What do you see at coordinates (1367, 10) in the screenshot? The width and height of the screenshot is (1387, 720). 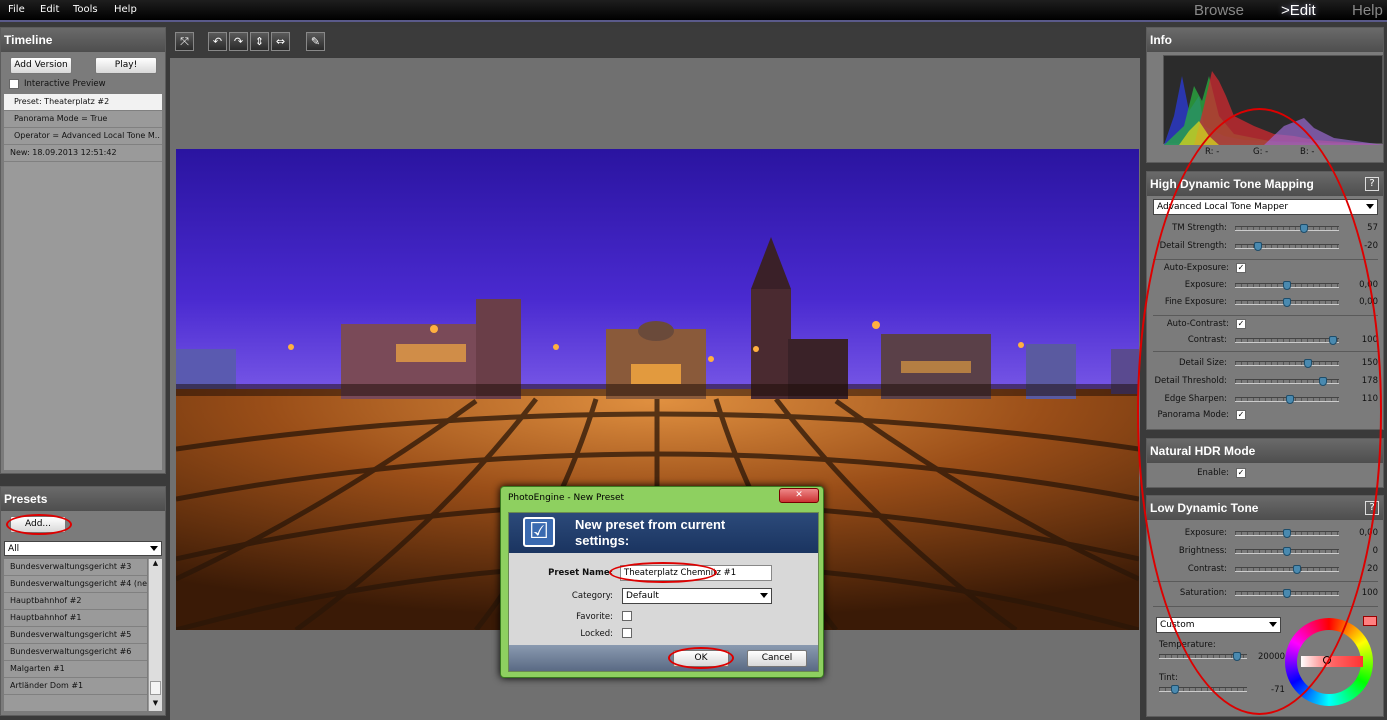 I see `mode-help: Help` at bounding box center [1367, 10].